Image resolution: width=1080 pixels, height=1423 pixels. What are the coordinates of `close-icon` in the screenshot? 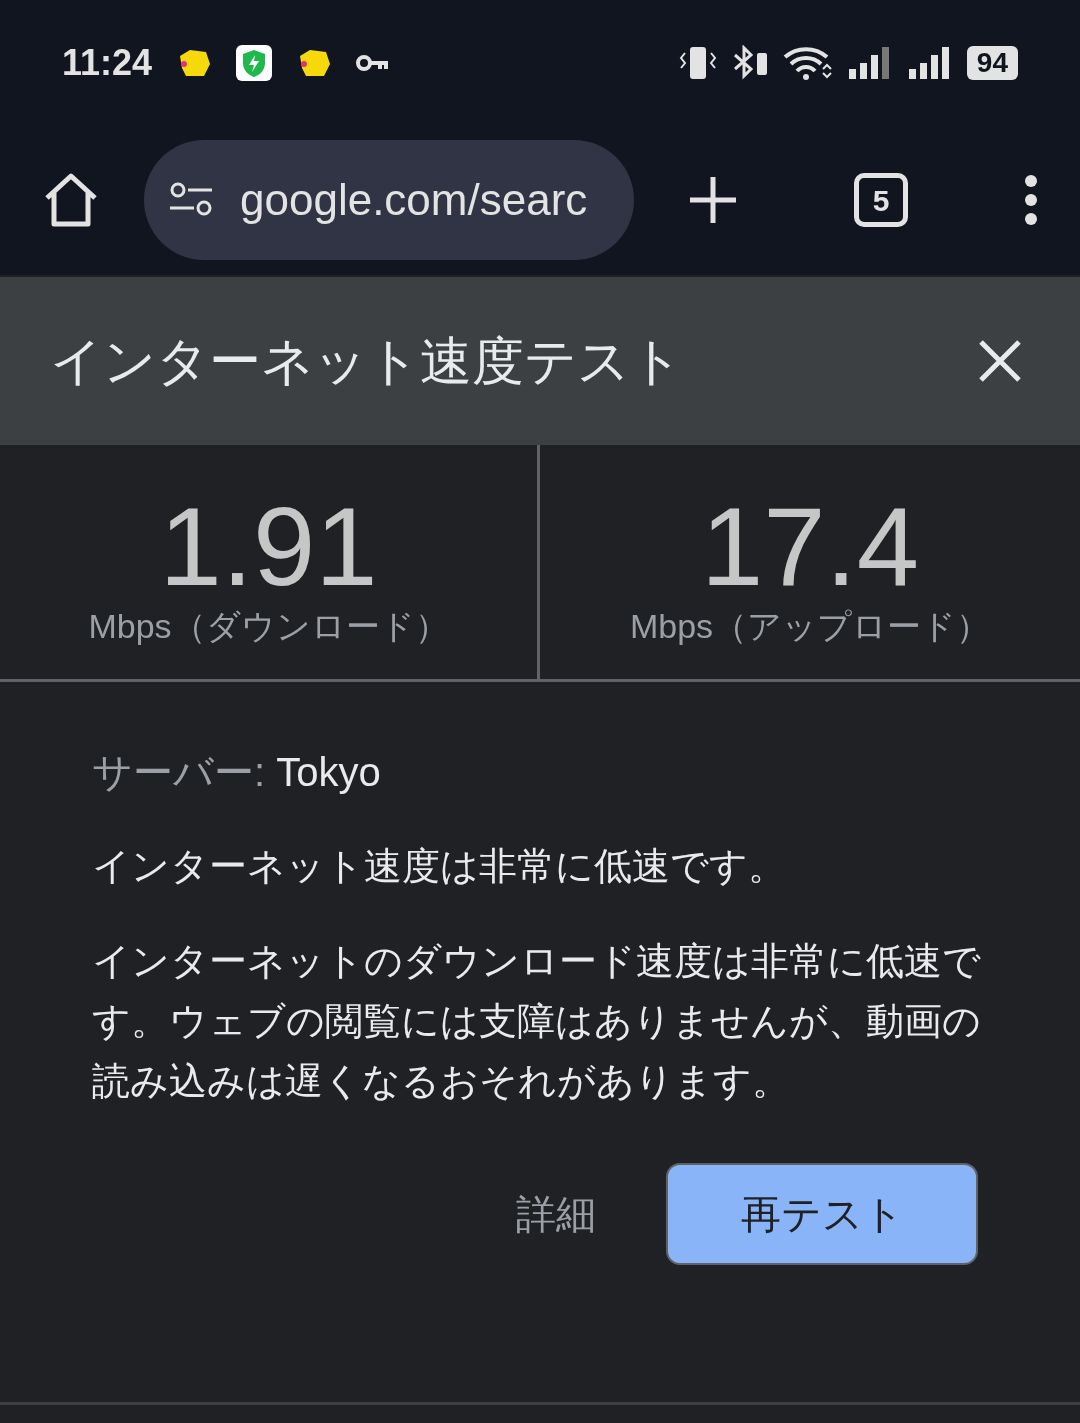 It's located at (1000, 361).